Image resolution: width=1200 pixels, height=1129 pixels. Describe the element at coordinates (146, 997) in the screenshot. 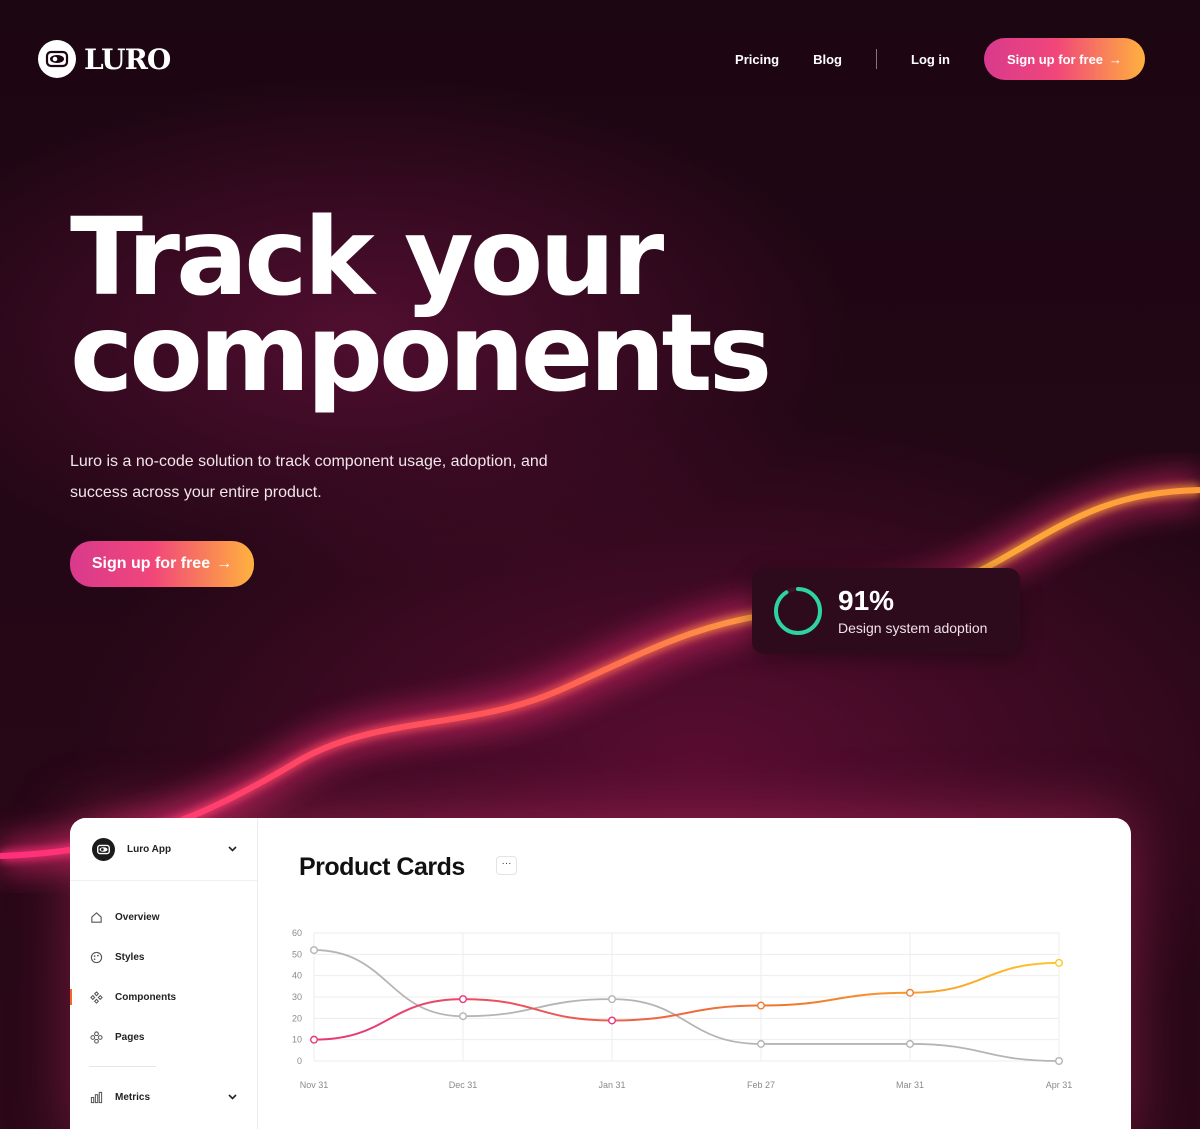

I see `sidebar-item-label: Components` at that location.